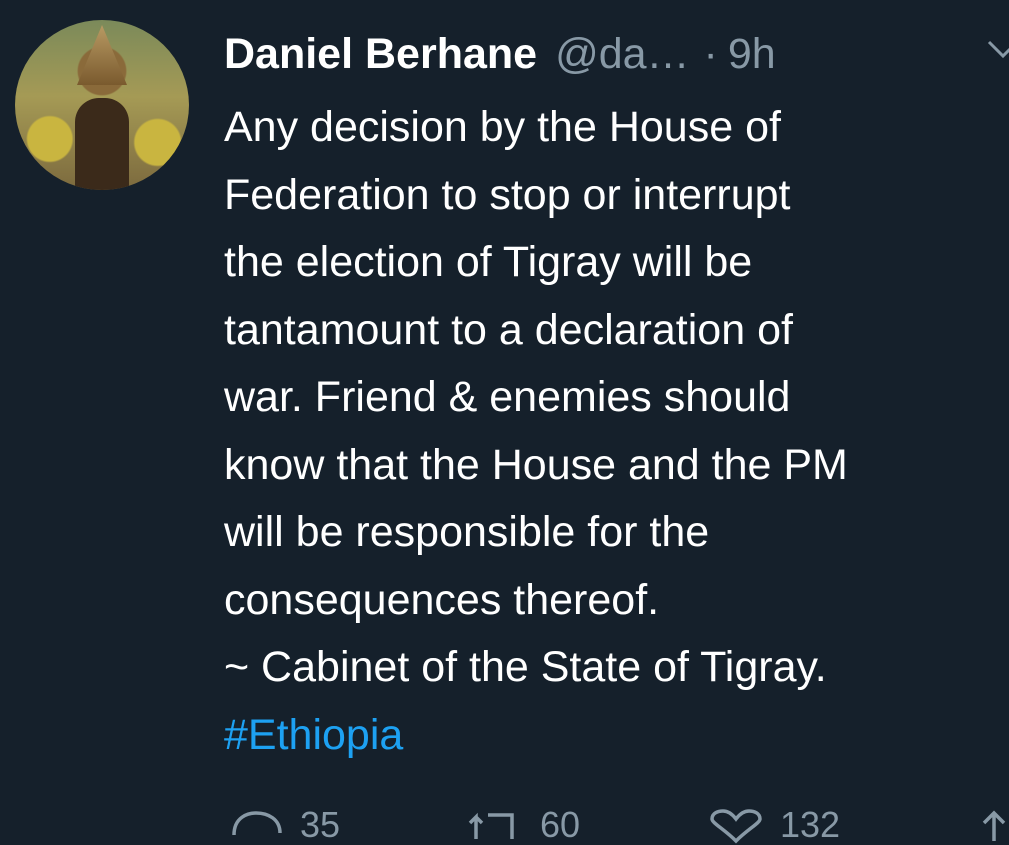 Image resolution: width=1009 pixels, height=845 pixels. Describe the element at coordinates (525, 667) in the screenshot. I see `tweet-line: ~ Cabinet of the State of Tigray.` at that location.